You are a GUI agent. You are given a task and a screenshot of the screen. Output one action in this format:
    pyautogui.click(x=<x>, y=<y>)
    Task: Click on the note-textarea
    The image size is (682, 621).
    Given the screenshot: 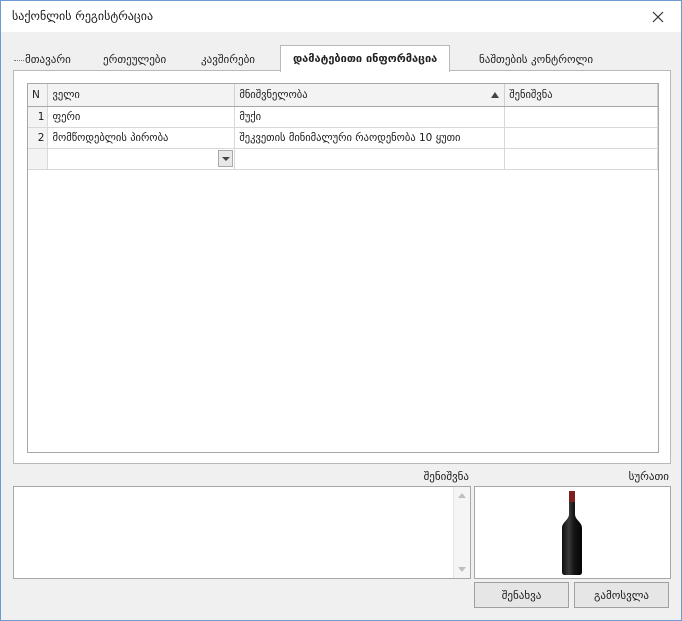 What is the action you would take?
    pyautogui.click(x=242, y=532)
    